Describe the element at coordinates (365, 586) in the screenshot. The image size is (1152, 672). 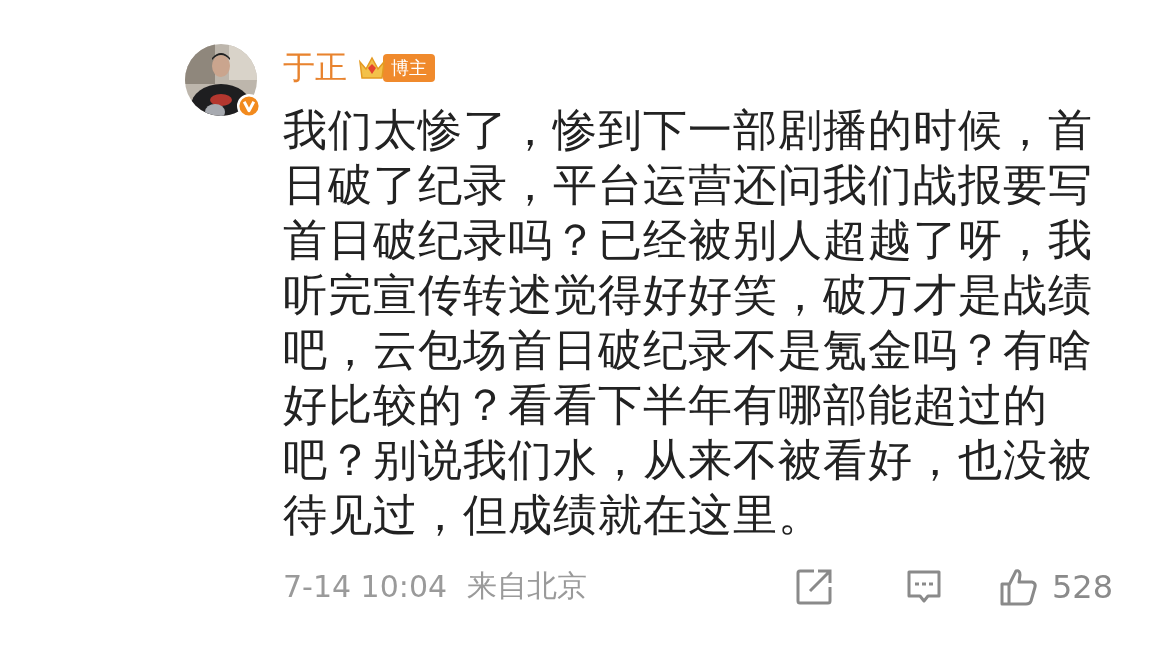
I see `post-time: 7-14 10:04` at that location.